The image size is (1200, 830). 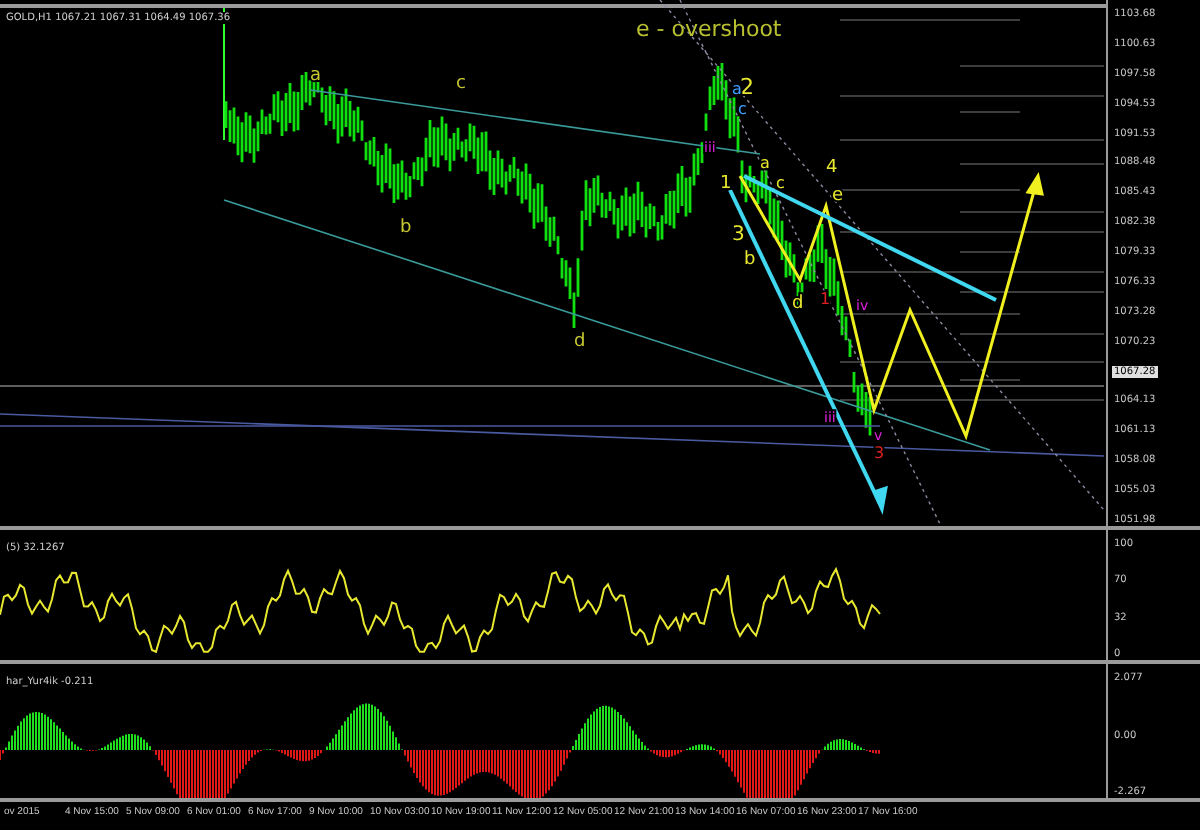 I want to click on chart-annotation: e - overshoot, so click(x=709, y=29).